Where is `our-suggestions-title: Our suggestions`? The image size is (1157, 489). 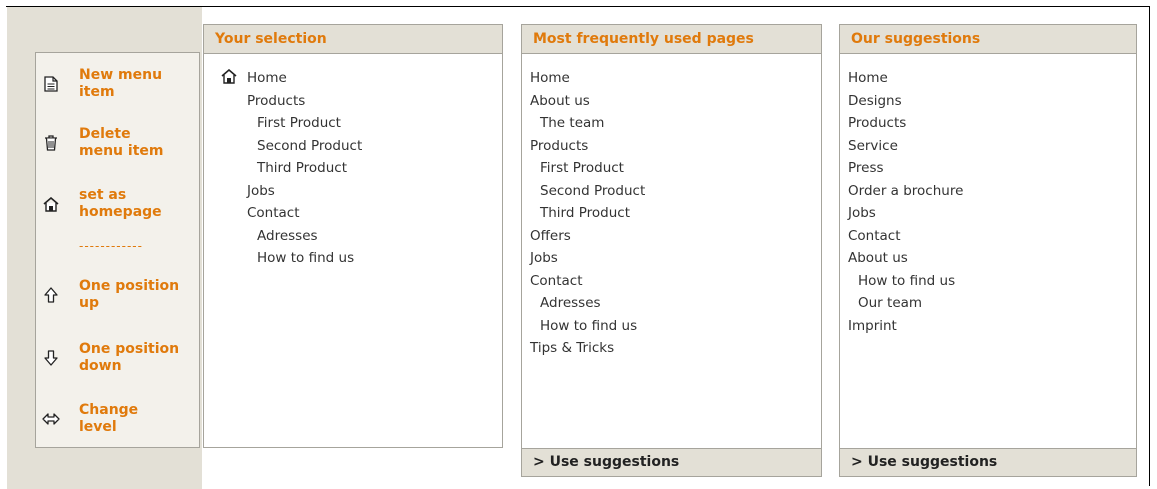
our-suggestions-title: Our suggestions is located at coordinates (988, 39).